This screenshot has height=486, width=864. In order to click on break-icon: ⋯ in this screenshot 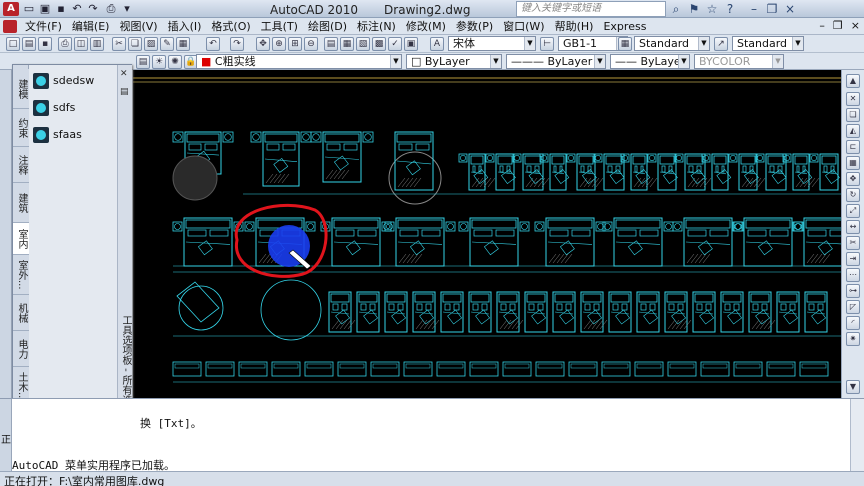, I will do `click(853, 275)`.